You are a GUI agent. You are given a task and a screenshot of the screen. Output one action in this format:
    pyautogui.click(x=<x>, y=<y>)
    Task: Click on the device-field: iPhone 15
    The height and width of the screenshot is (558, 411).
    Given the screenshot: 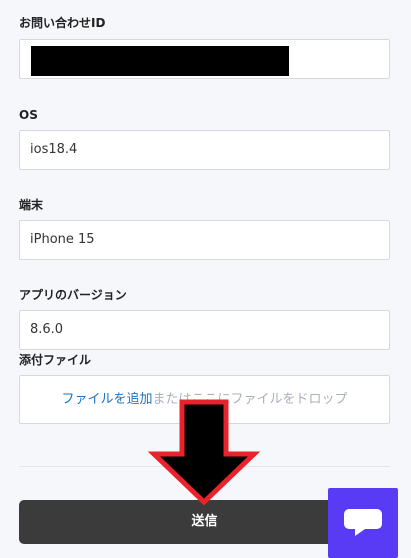 What is the action you would take?
    pyautogui.click(x=204, y=240)
    